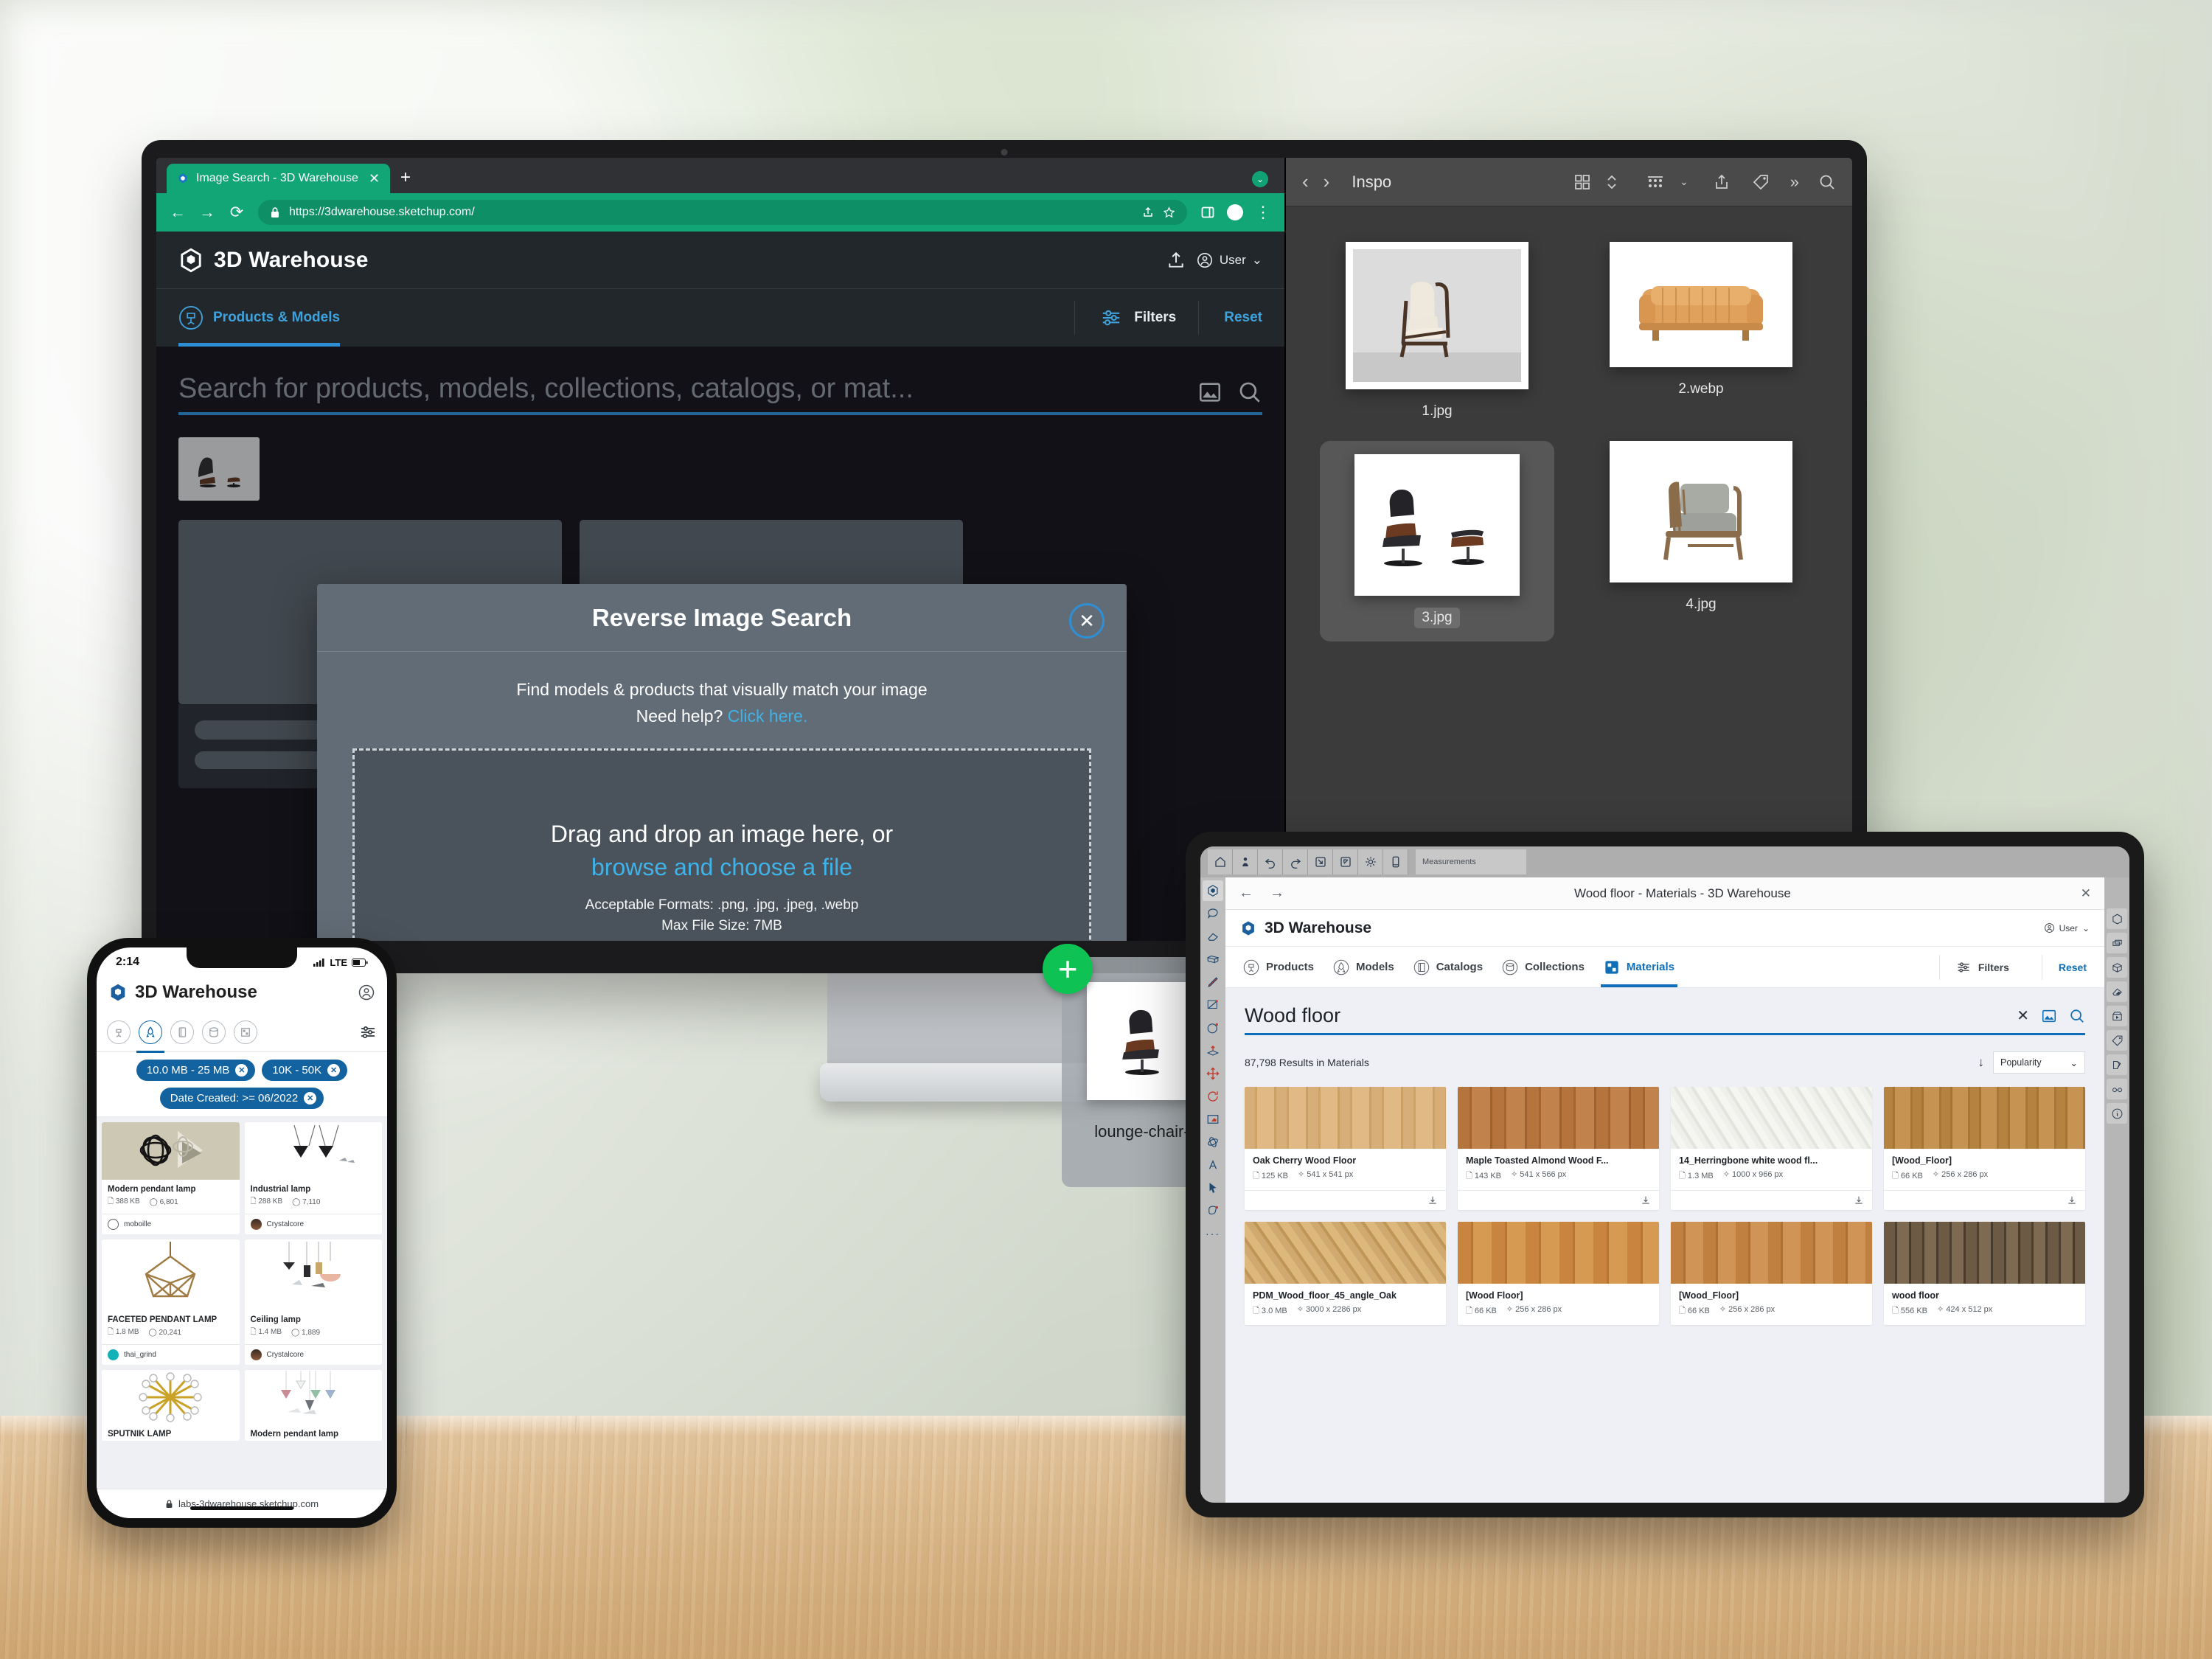 The image size is (2212, 1659). I want to click on materials-panel-icon, so click(2117, 991).